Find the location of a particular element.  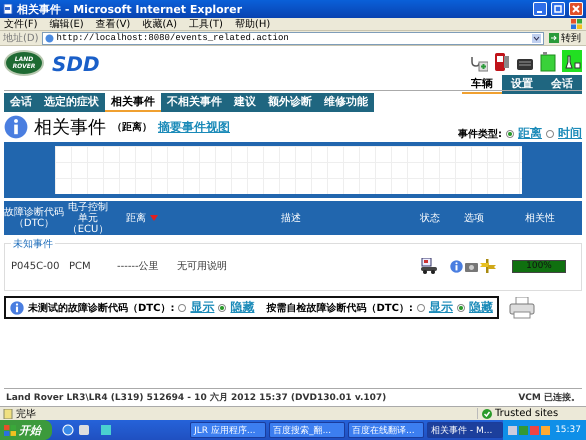

menu-item: 帮助(H) is located at coordinates (252, 24).